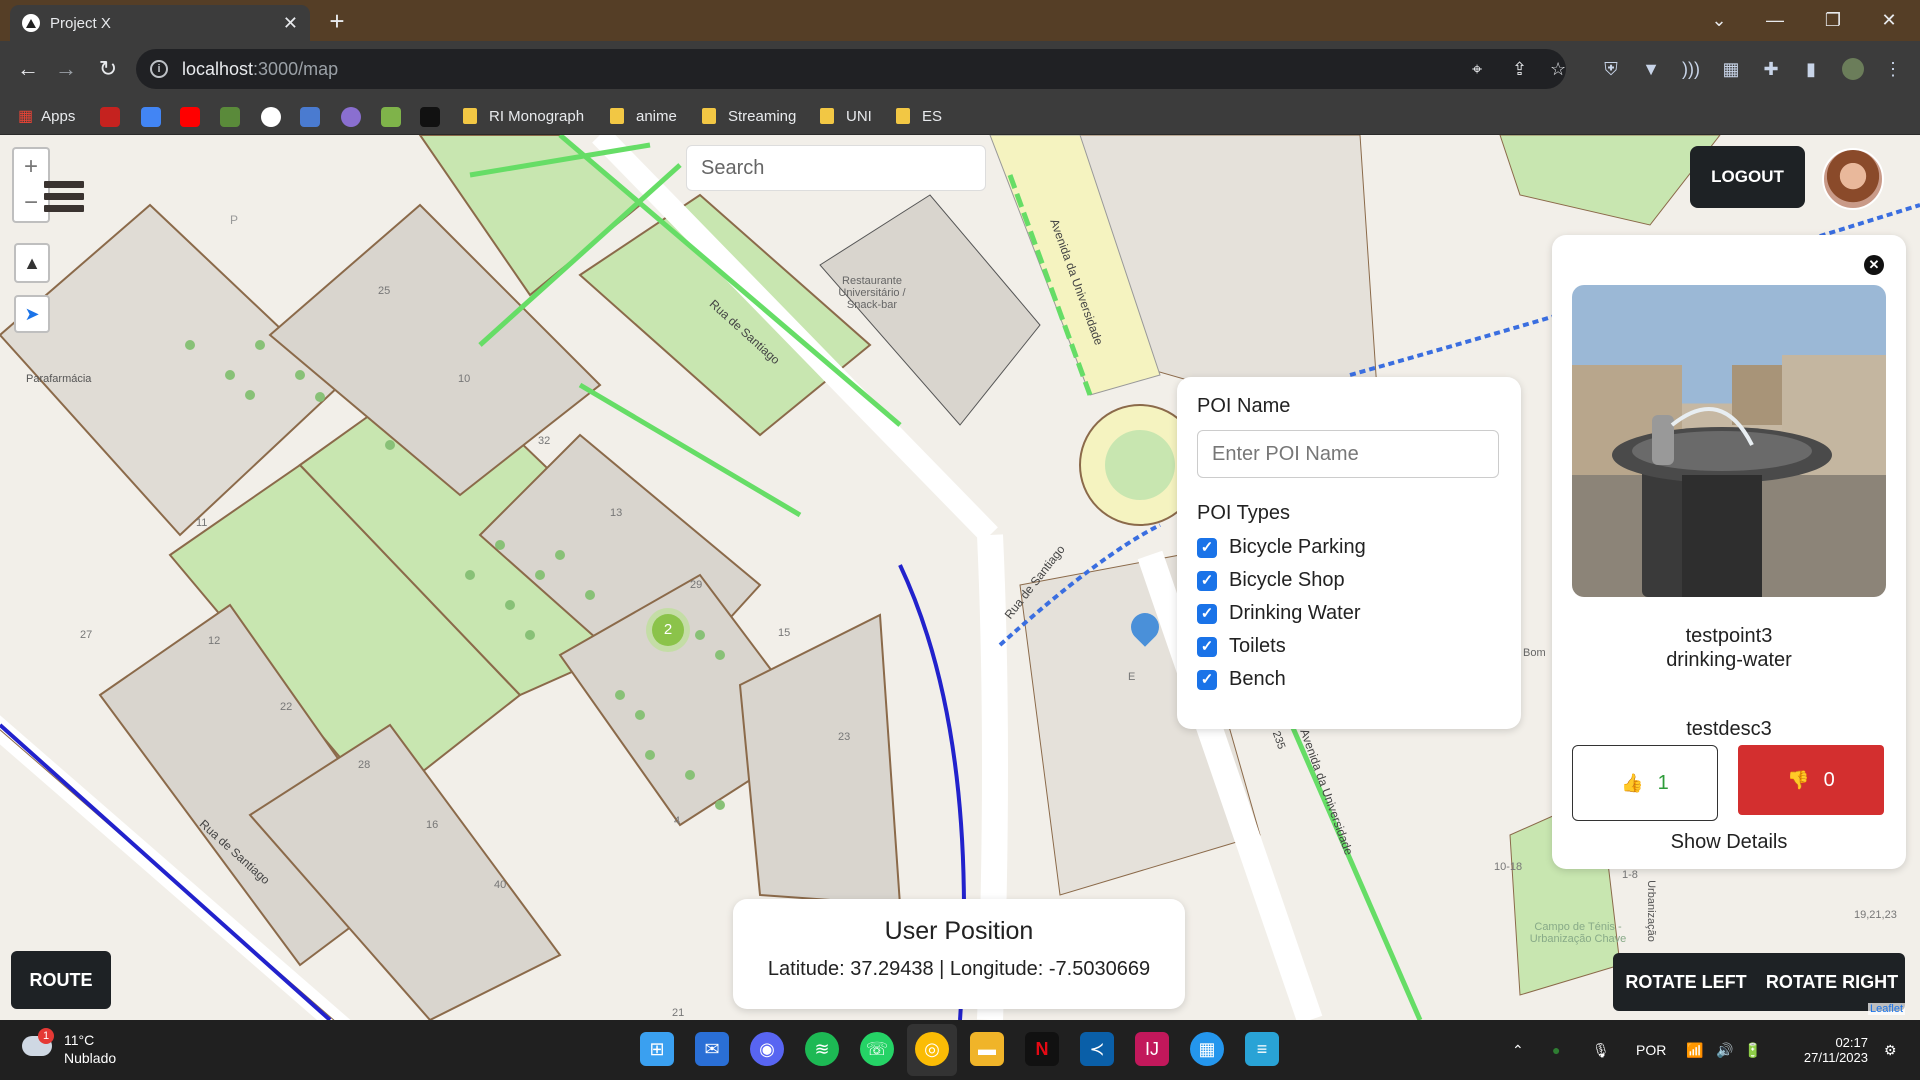  I want to click on bookmark-folder: anime, so click(643, 116).